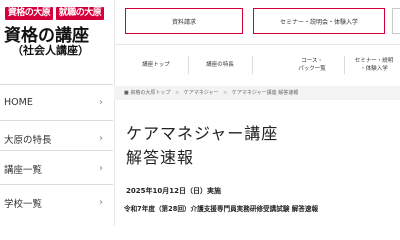 The height and width of the screenshot is (240, 400). I want to click on tab-seminar: セミナー・説明 ・体験入学, so click(374, 65).